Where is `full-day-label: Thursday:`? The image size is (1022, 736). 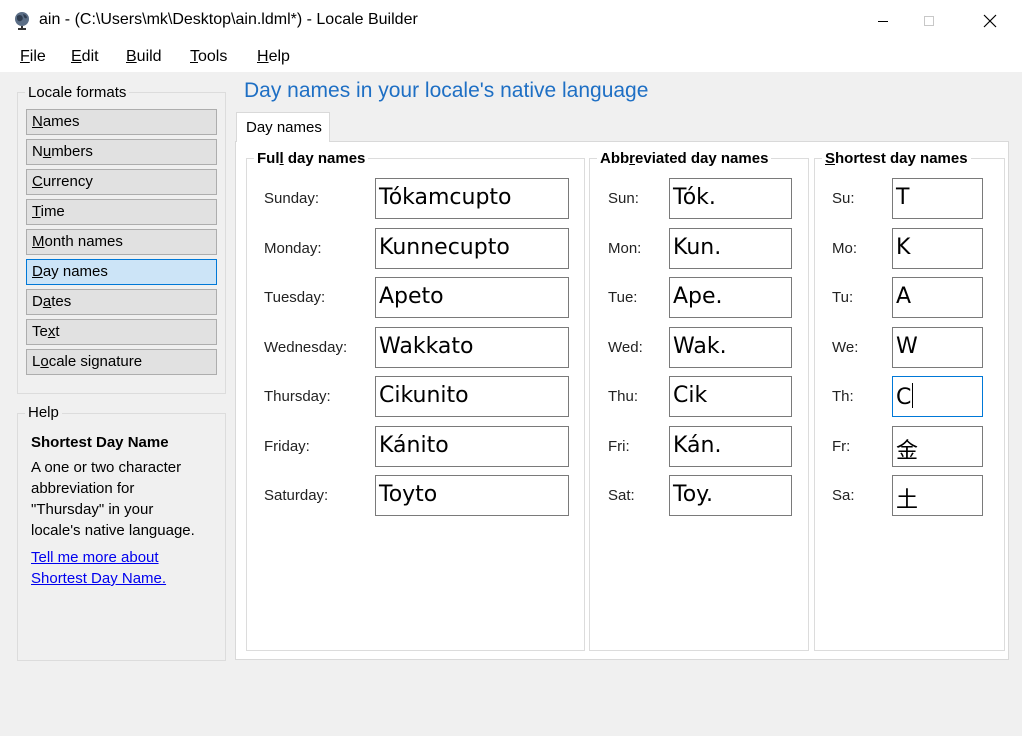 full-day-label: Thursday: is located at coordinates (297, 396).